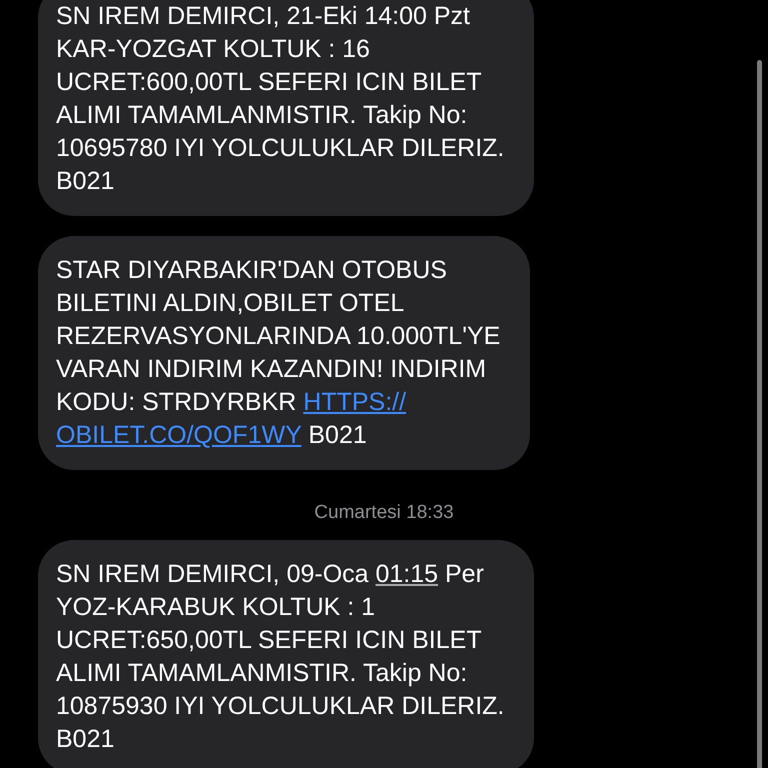 This screenshot has width=768, height=768. Describe the element at coordinates (280, 657) in the screenshot. I see `message-text: SN IREM DEMIRCI, 09-Oca 01:15 Per YOZ-KARABUK KOLTUK : 1 UCRET:650,00TL SEFERI ICIN BILET ALIMI TAMAMLANMISTIR. Takip No: 10875930 IYI YOLCULUKLAR DILERIZ. B021` at that location.